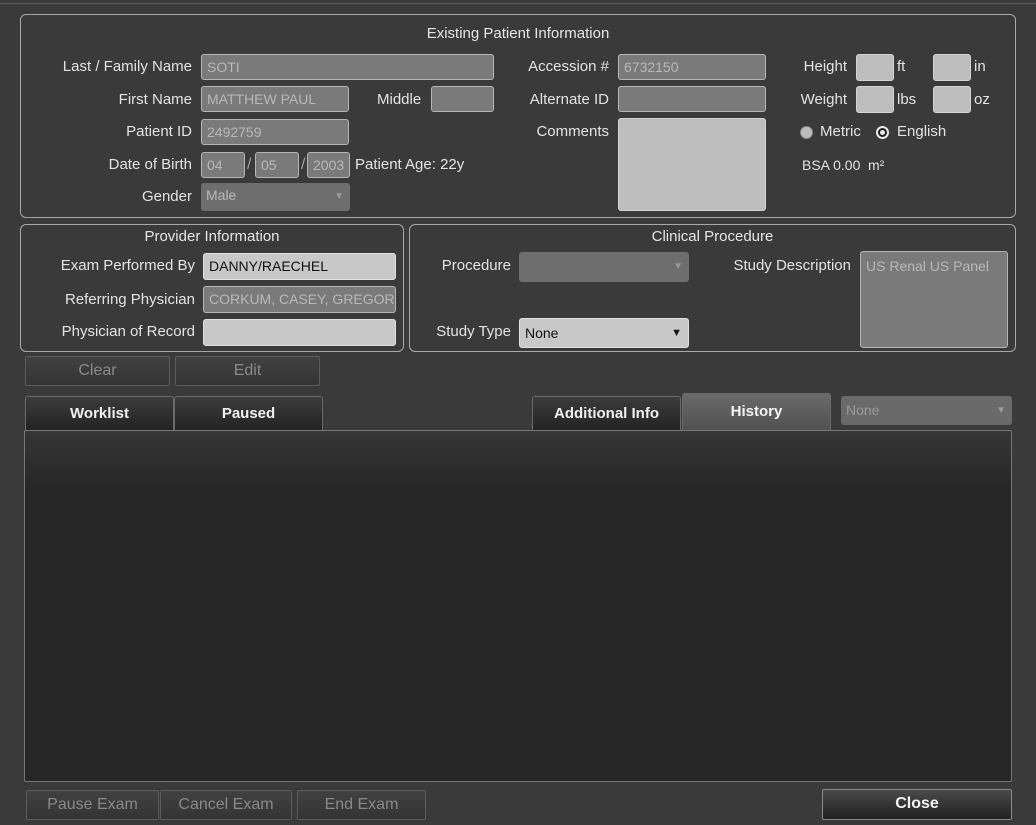 The height and width of the screenshot is (825, 1036). What do you see at coordinates (792, 265) in the screenshot?
I see `study-description-label: Study Description` at bounding box center [792, 265].